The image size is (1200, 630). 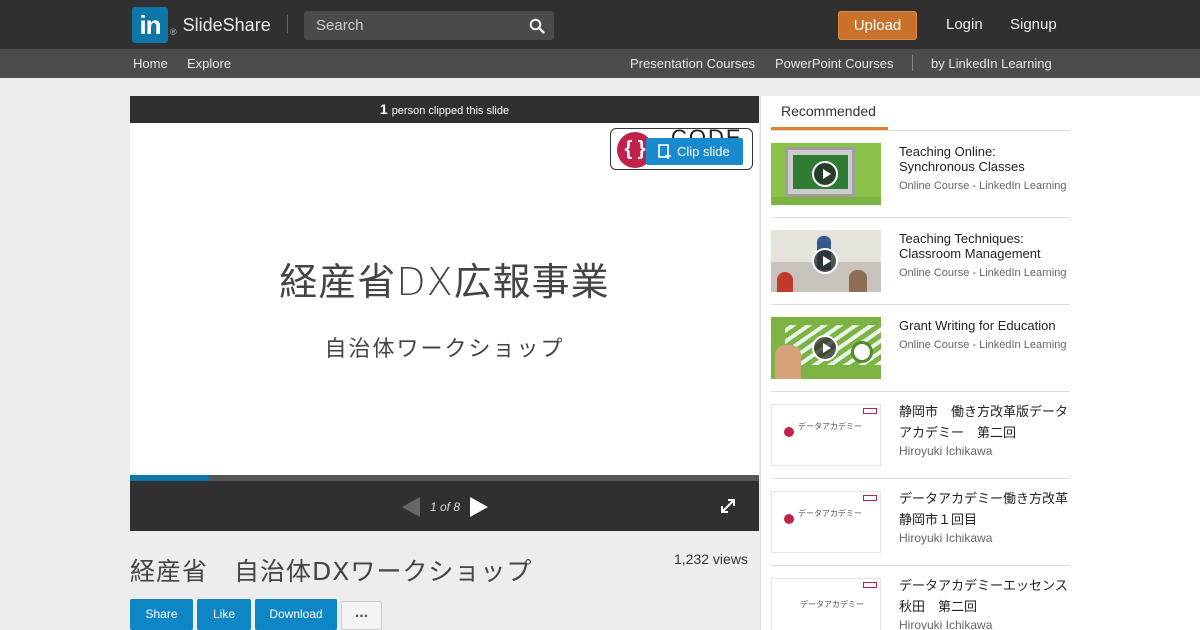 I want to click on download-button: Download, so click(x=296, y=614).